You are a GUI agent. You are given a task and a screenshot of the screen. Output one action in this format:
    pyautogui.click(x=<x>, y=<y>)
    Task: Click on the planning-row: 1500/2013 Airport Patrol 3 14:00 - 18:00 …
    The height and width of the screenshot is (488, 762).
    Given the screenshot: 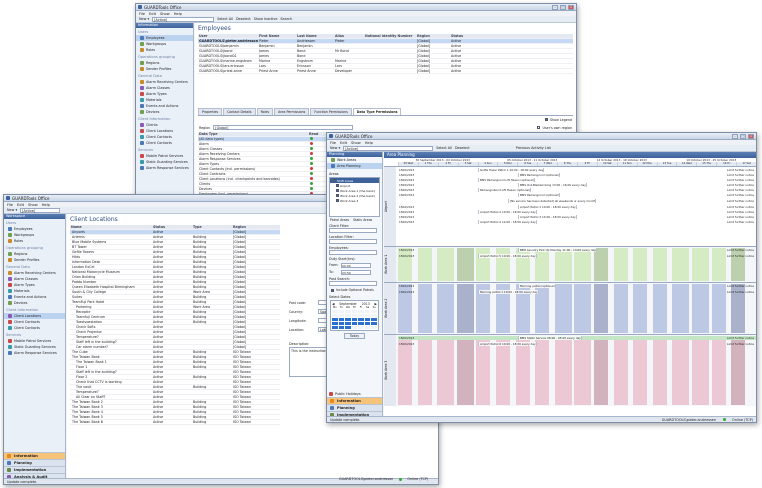 What is the action you would take?
    pyautogui.click(x=577, y=217)
    